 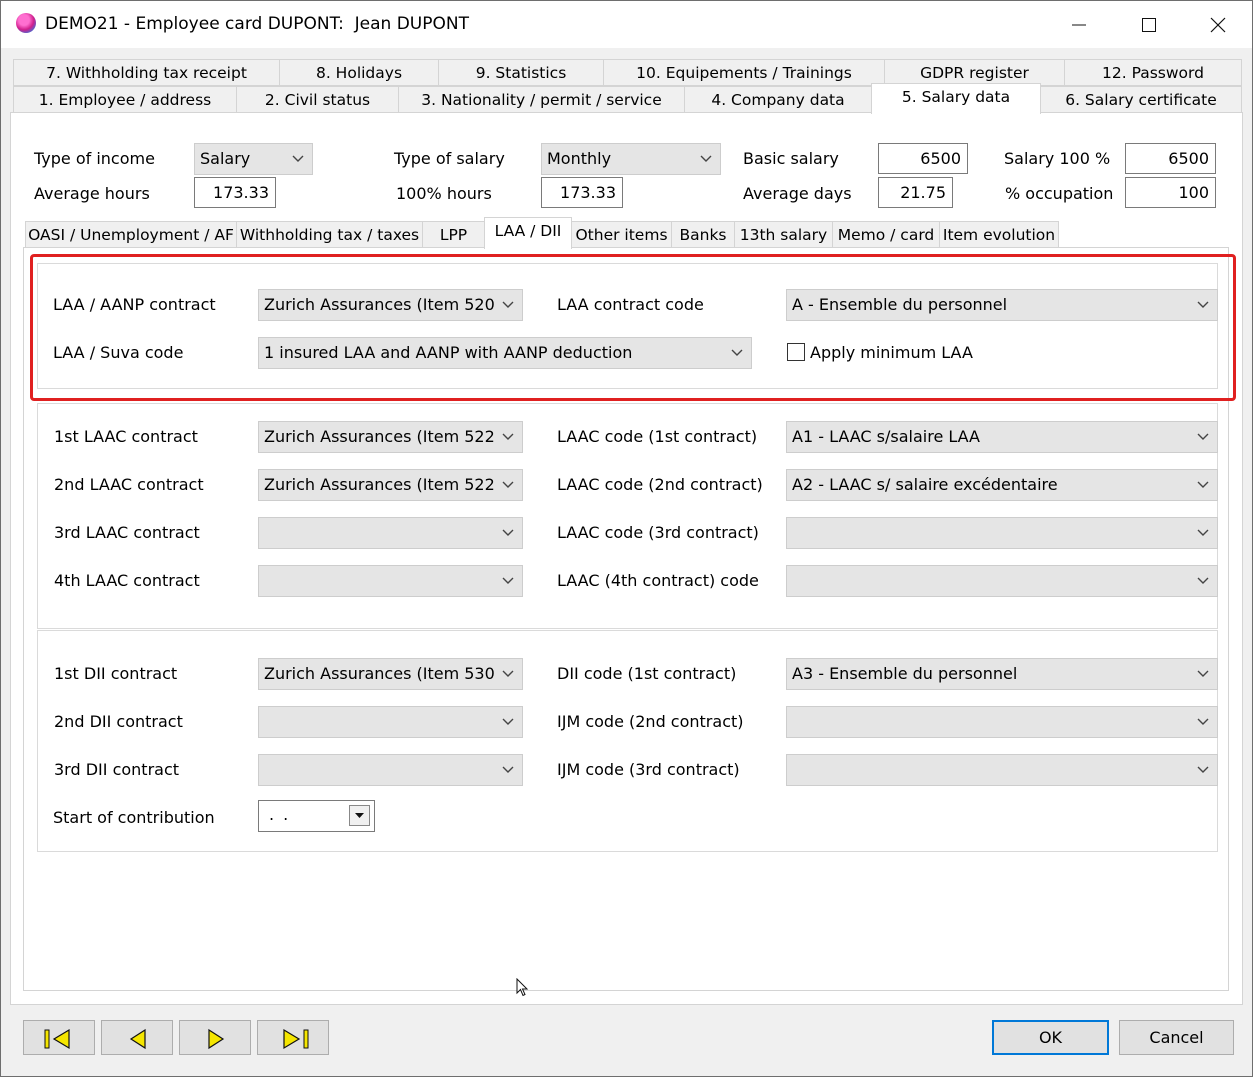 What do you see at coordinates (647, 673) in the screenshot?
I see `dii-code-1-label: DII code (1st contract)` at bounding box center [647, 673].